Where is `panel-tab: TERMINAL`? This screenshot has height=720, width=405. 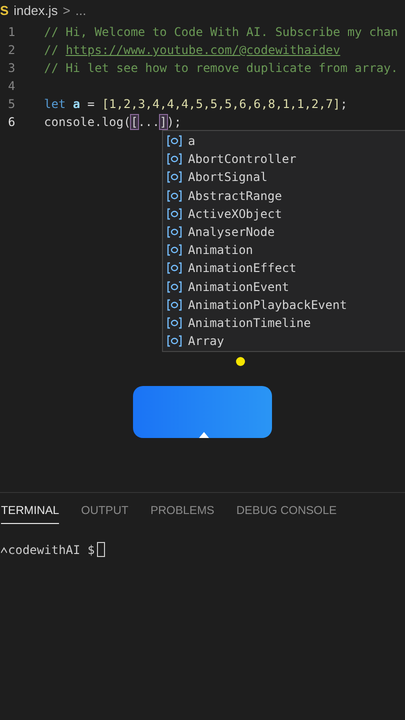
panel-tab: TERMINAL is located at coordinates (30, 512).